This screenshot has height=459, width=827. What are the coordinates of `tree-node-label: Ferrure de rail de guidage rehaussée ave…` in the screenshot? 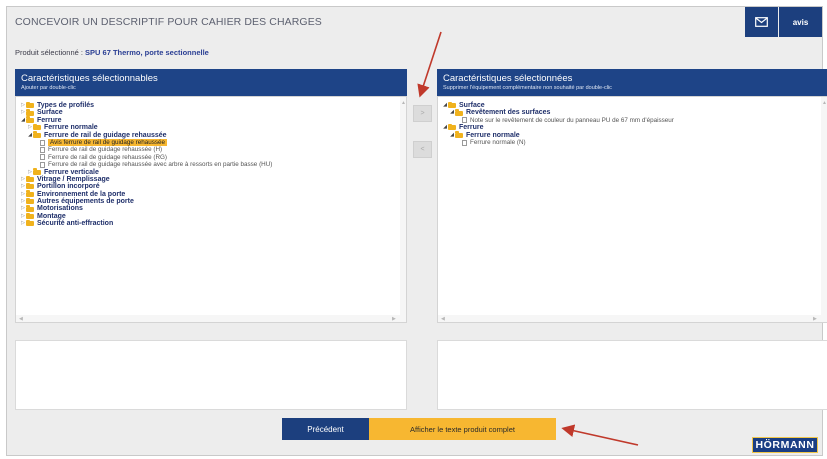 It's located at (160, 165).